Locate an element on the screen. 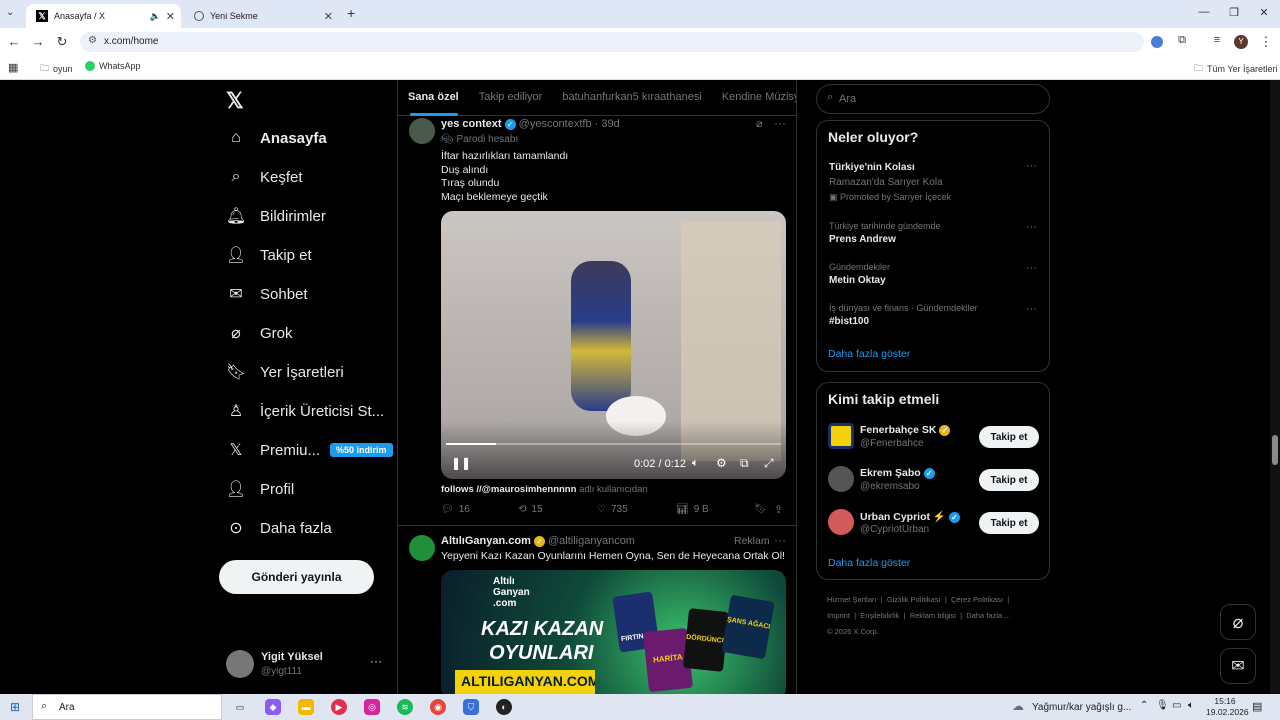 This screenshot has height=720, width=1280. footer-link: Gizlilik Politikası is located at coordinates (914, 599).